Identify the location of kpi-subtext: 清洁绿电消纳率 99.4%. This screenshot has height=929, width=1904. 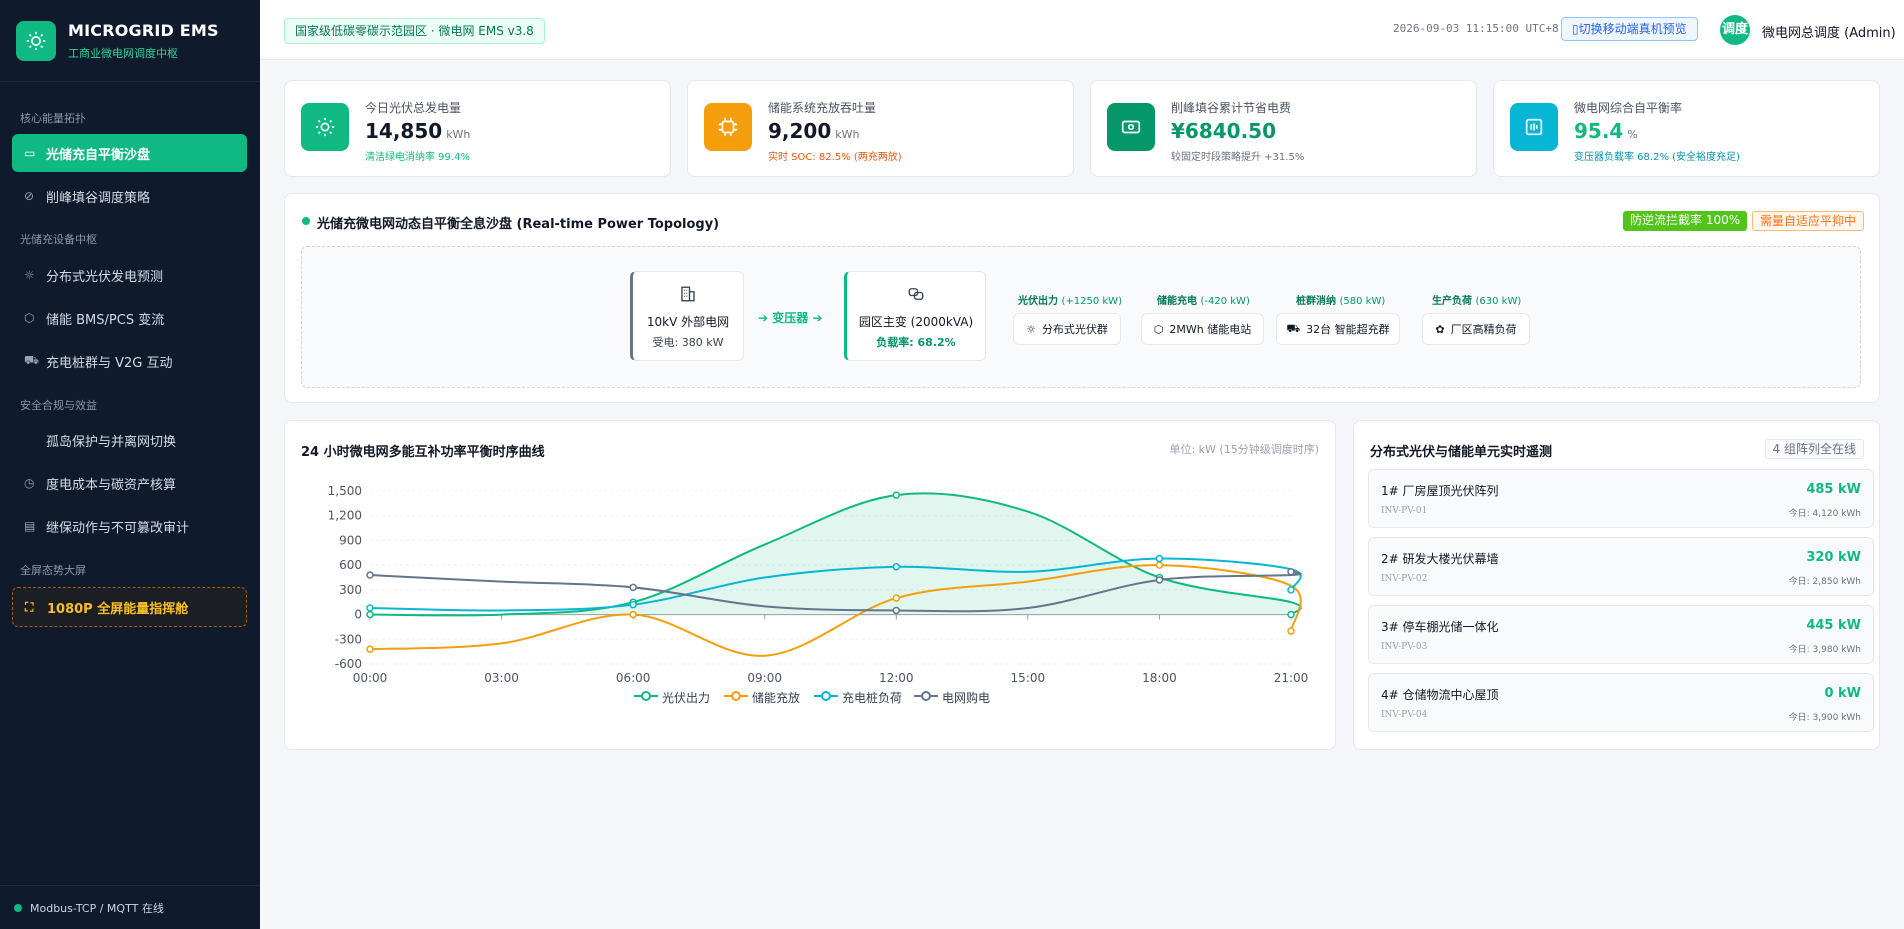
(417, 157).